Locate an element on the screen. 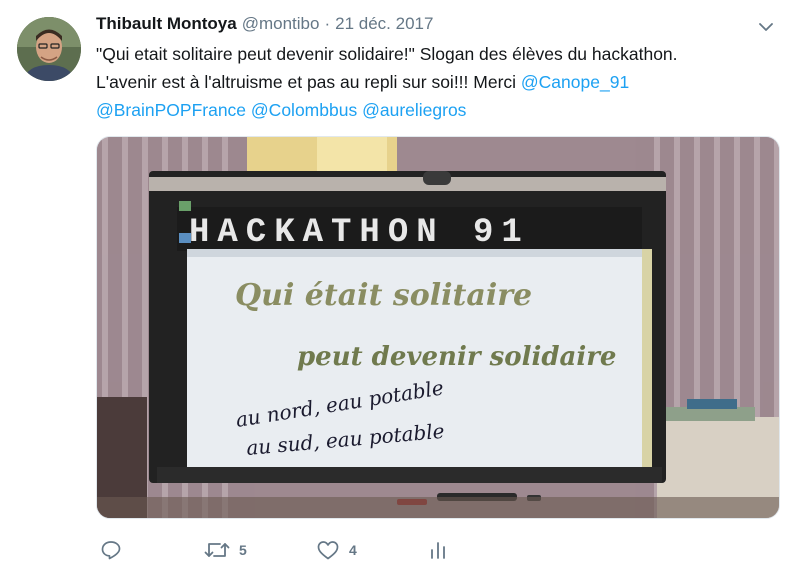 Image resolution: width=800 pixels, height=572 pixels. tweet-text-line: @BrainPOPFrance @Colombbus @aureliegros is located at coordinates (436, 110).